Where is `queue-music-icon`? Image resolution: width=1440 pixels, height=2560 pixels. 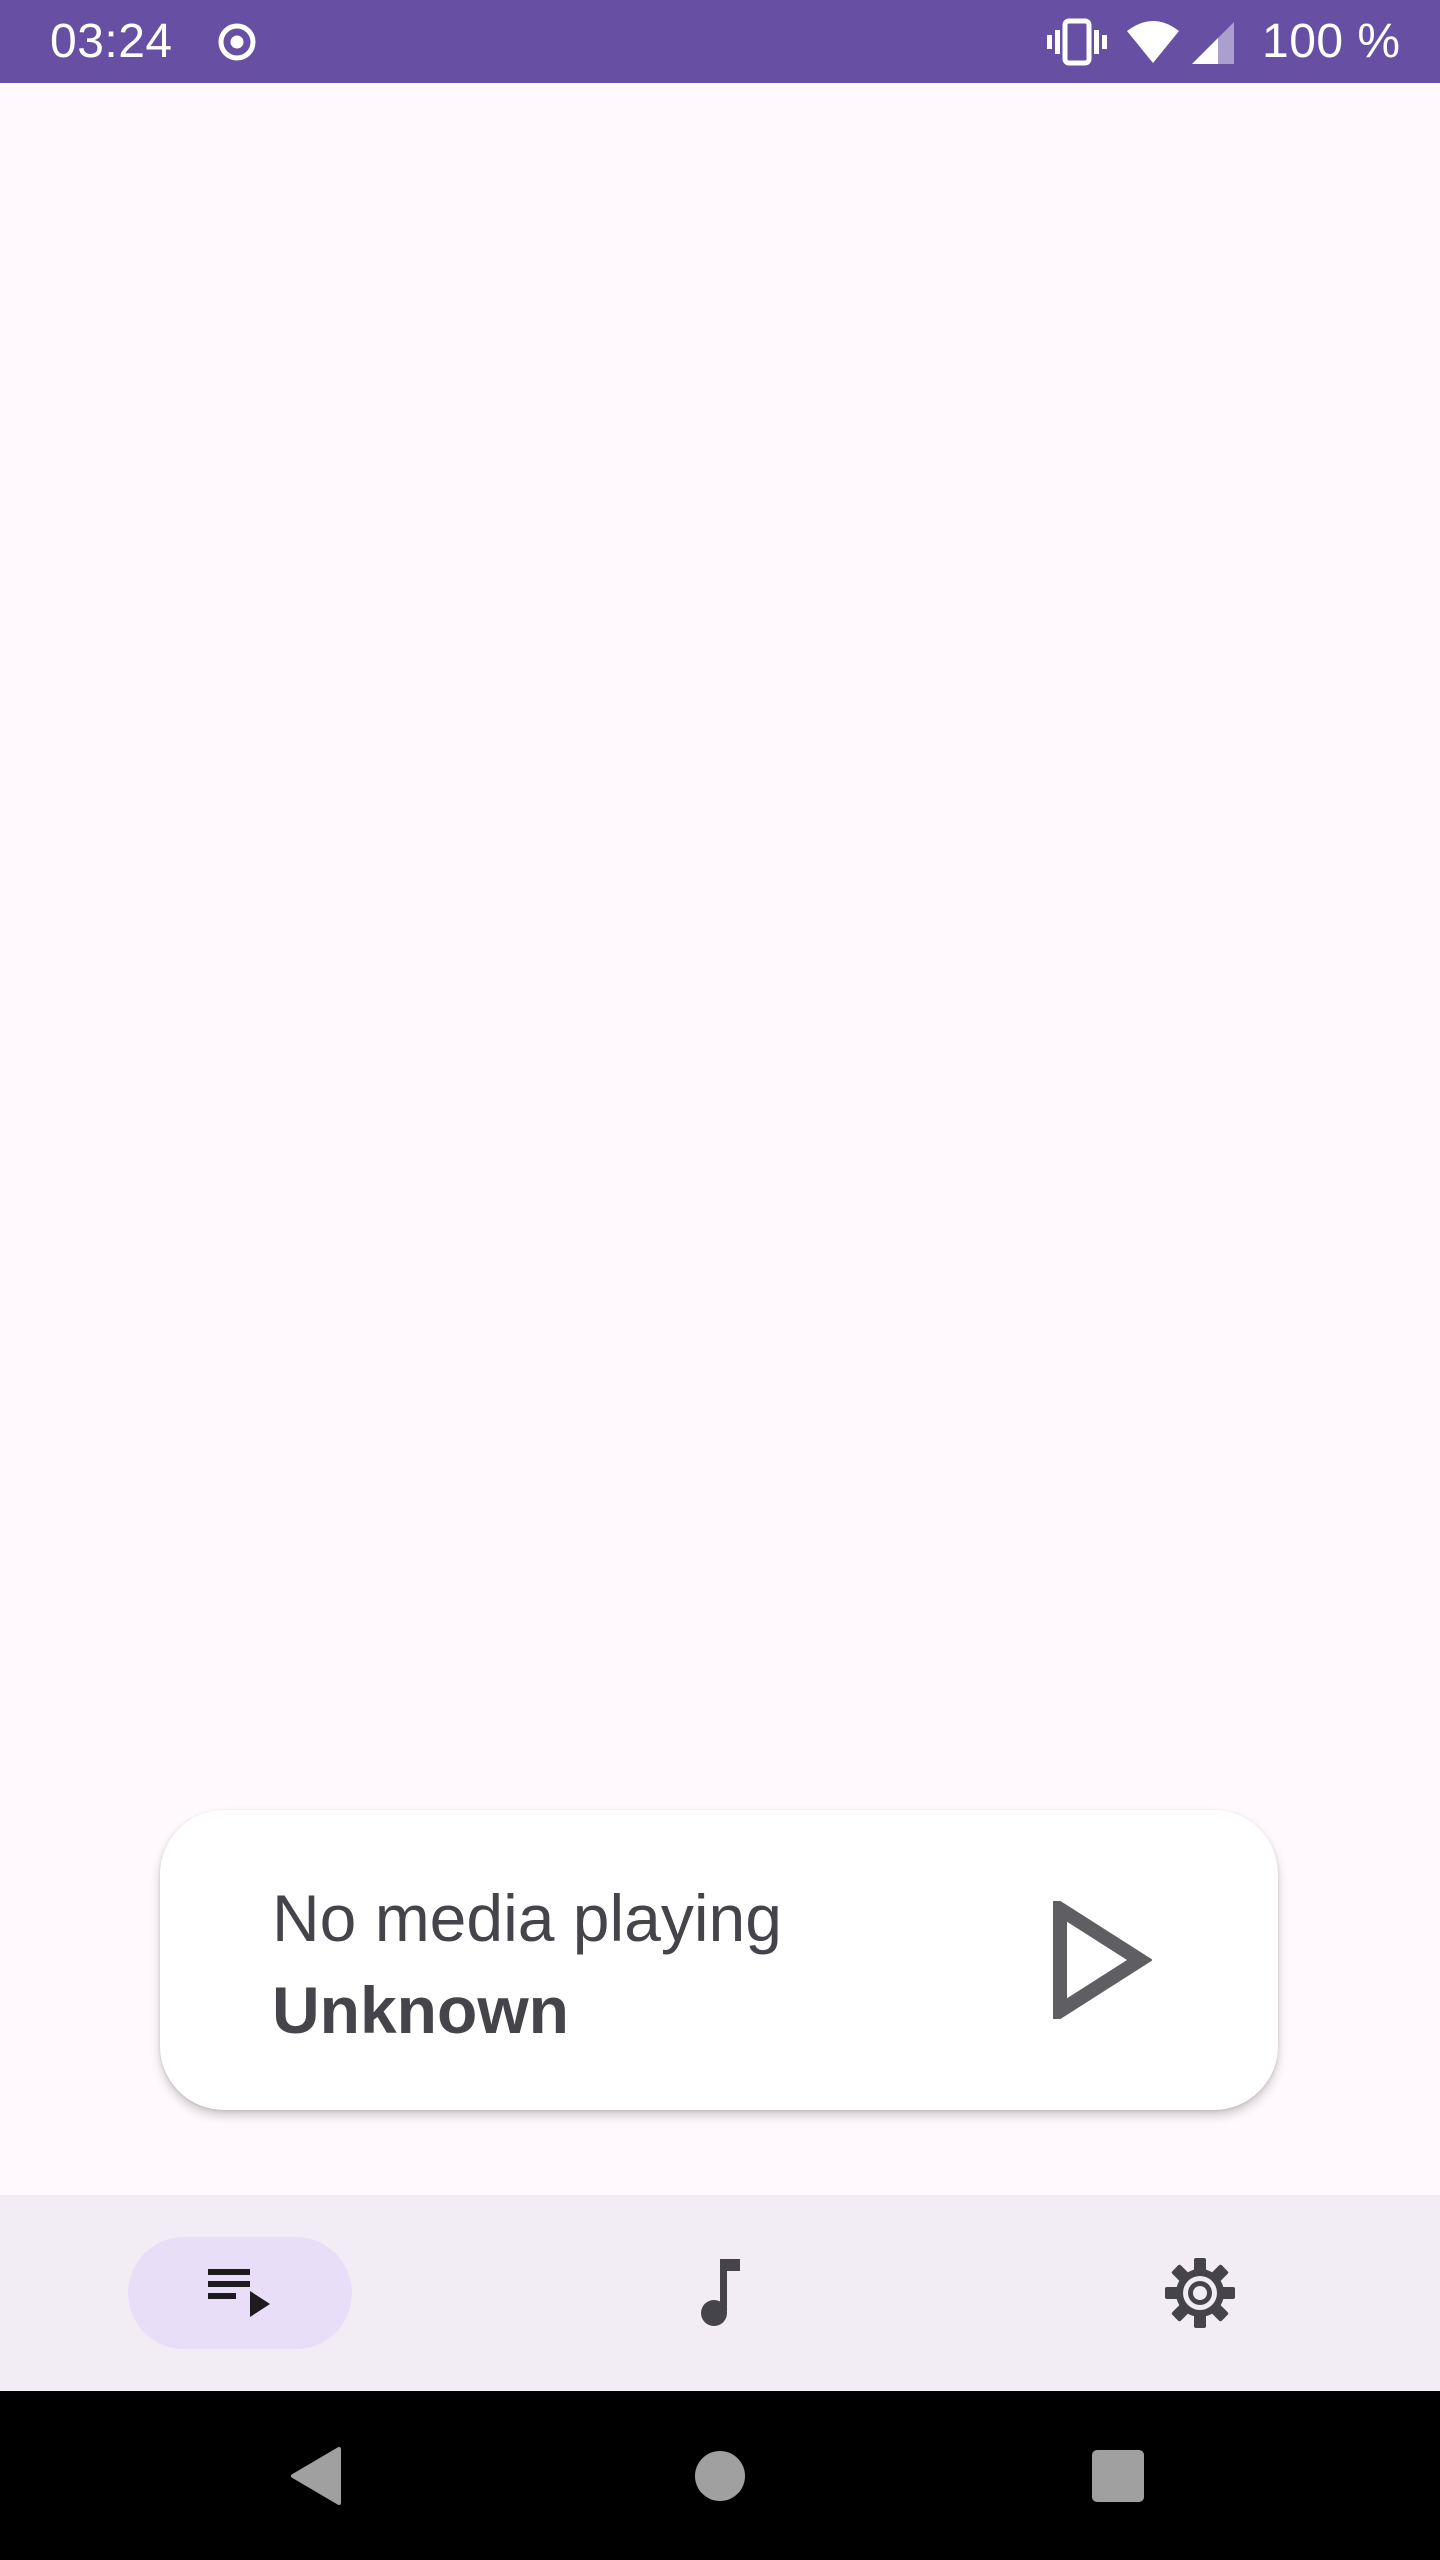
queue-music-icon is located at coordinates (239, 2293).